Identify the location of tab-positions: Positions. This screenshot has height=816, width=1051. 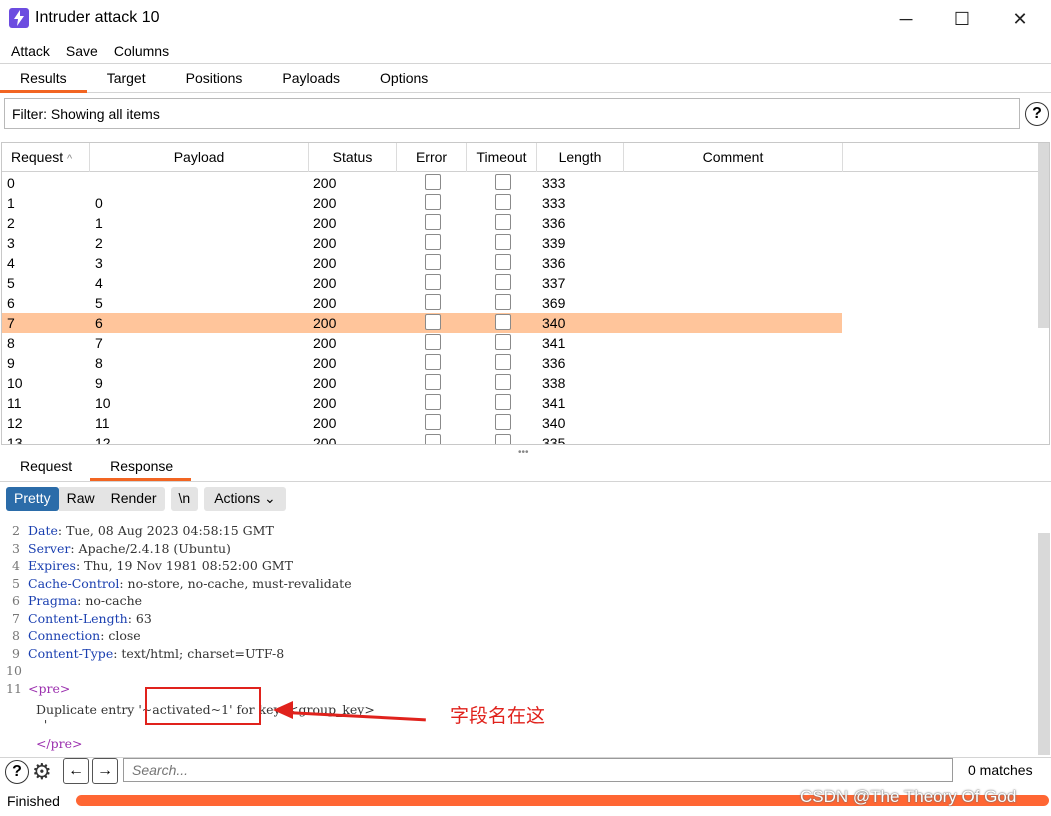
(214, 78).